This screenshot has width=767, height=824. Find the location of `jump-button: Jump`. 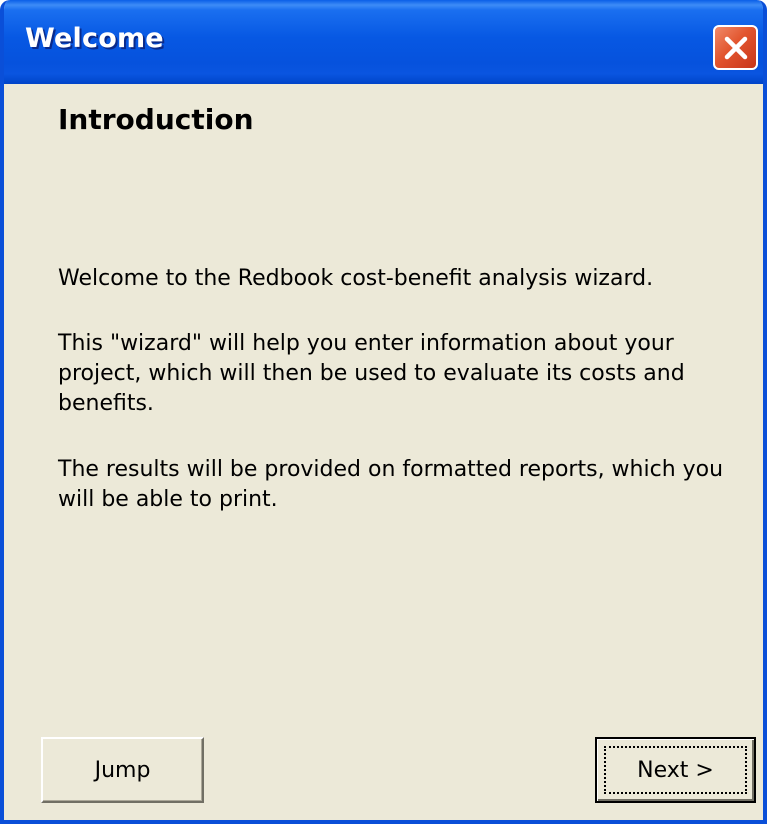

jump-button: Jump is located at coordinates (122, 770).